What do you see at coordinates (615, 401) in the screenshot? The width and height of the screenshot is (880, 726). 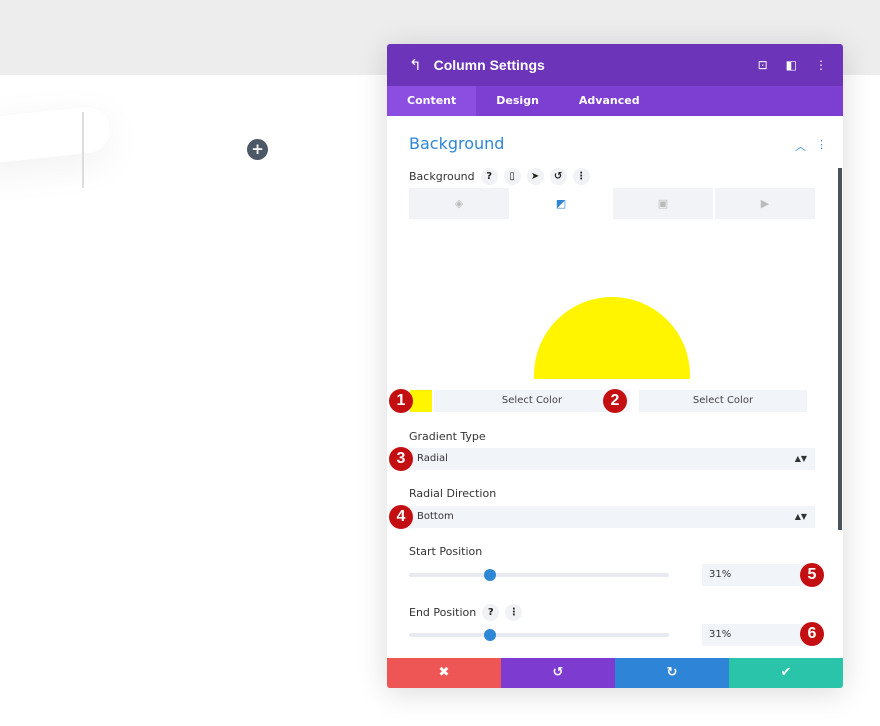 I see `badge-2: 2` at bounding box center [615, 401].